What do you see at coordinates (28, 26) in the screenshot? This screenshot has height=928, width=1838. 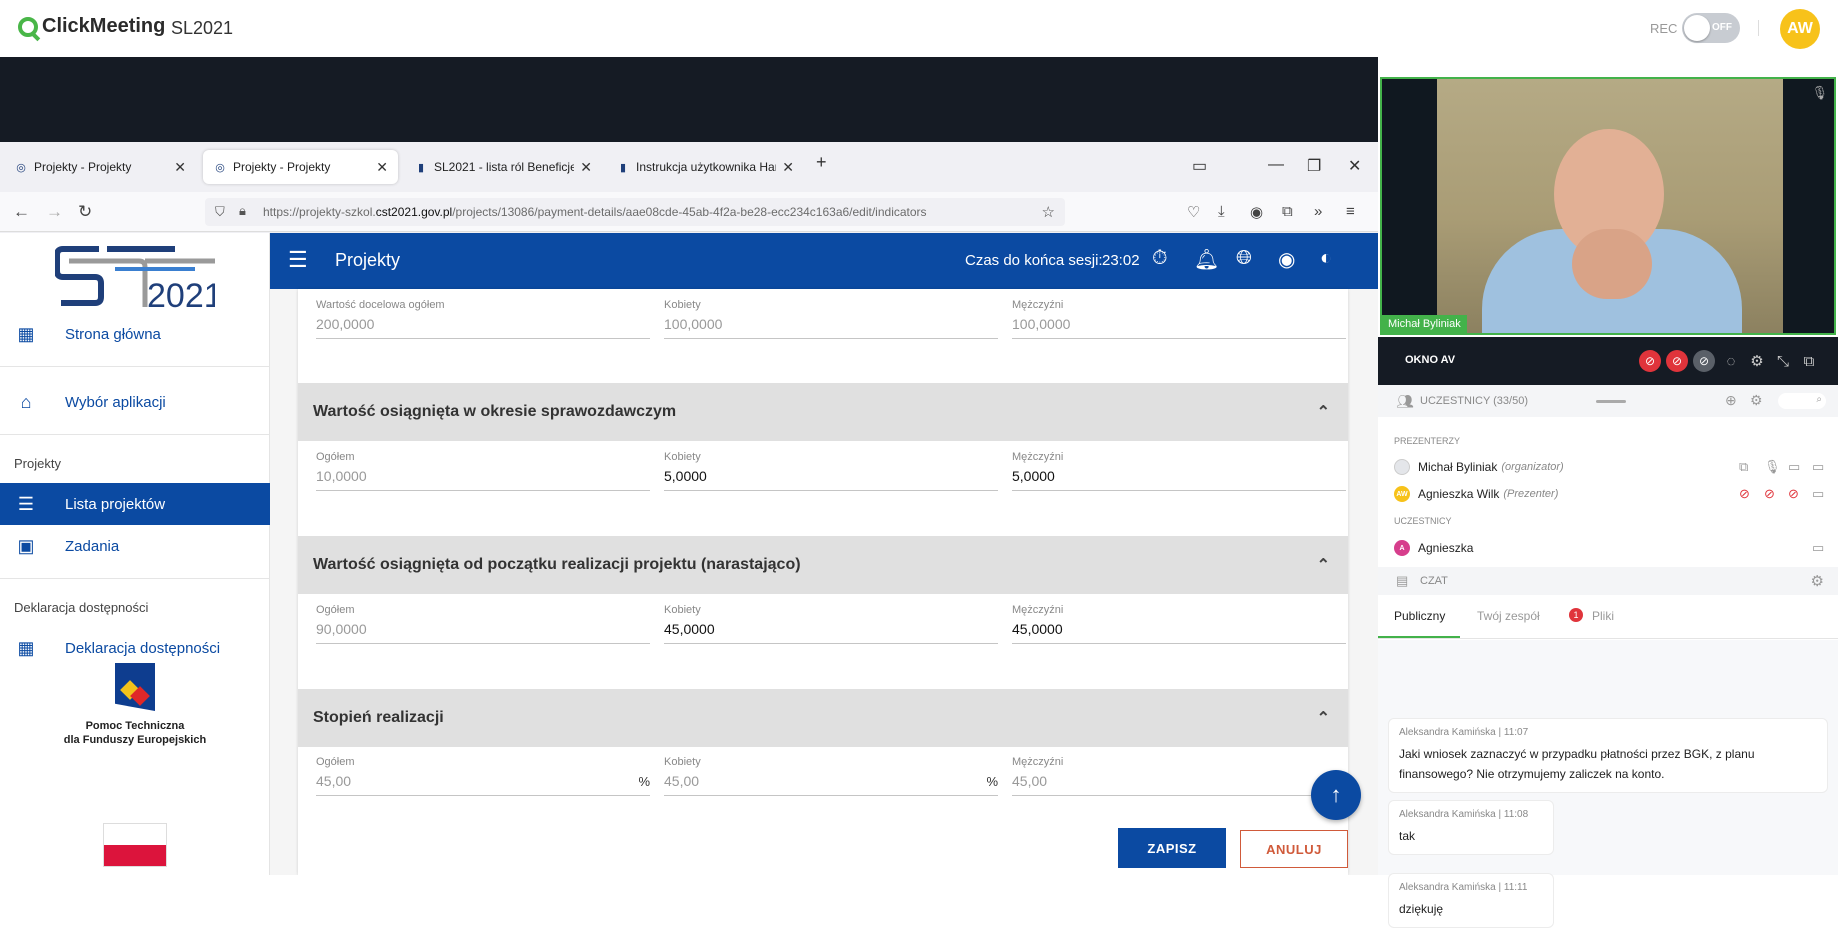 I see `clickmeeting-logo-icon` at bounding box center [28, 26].